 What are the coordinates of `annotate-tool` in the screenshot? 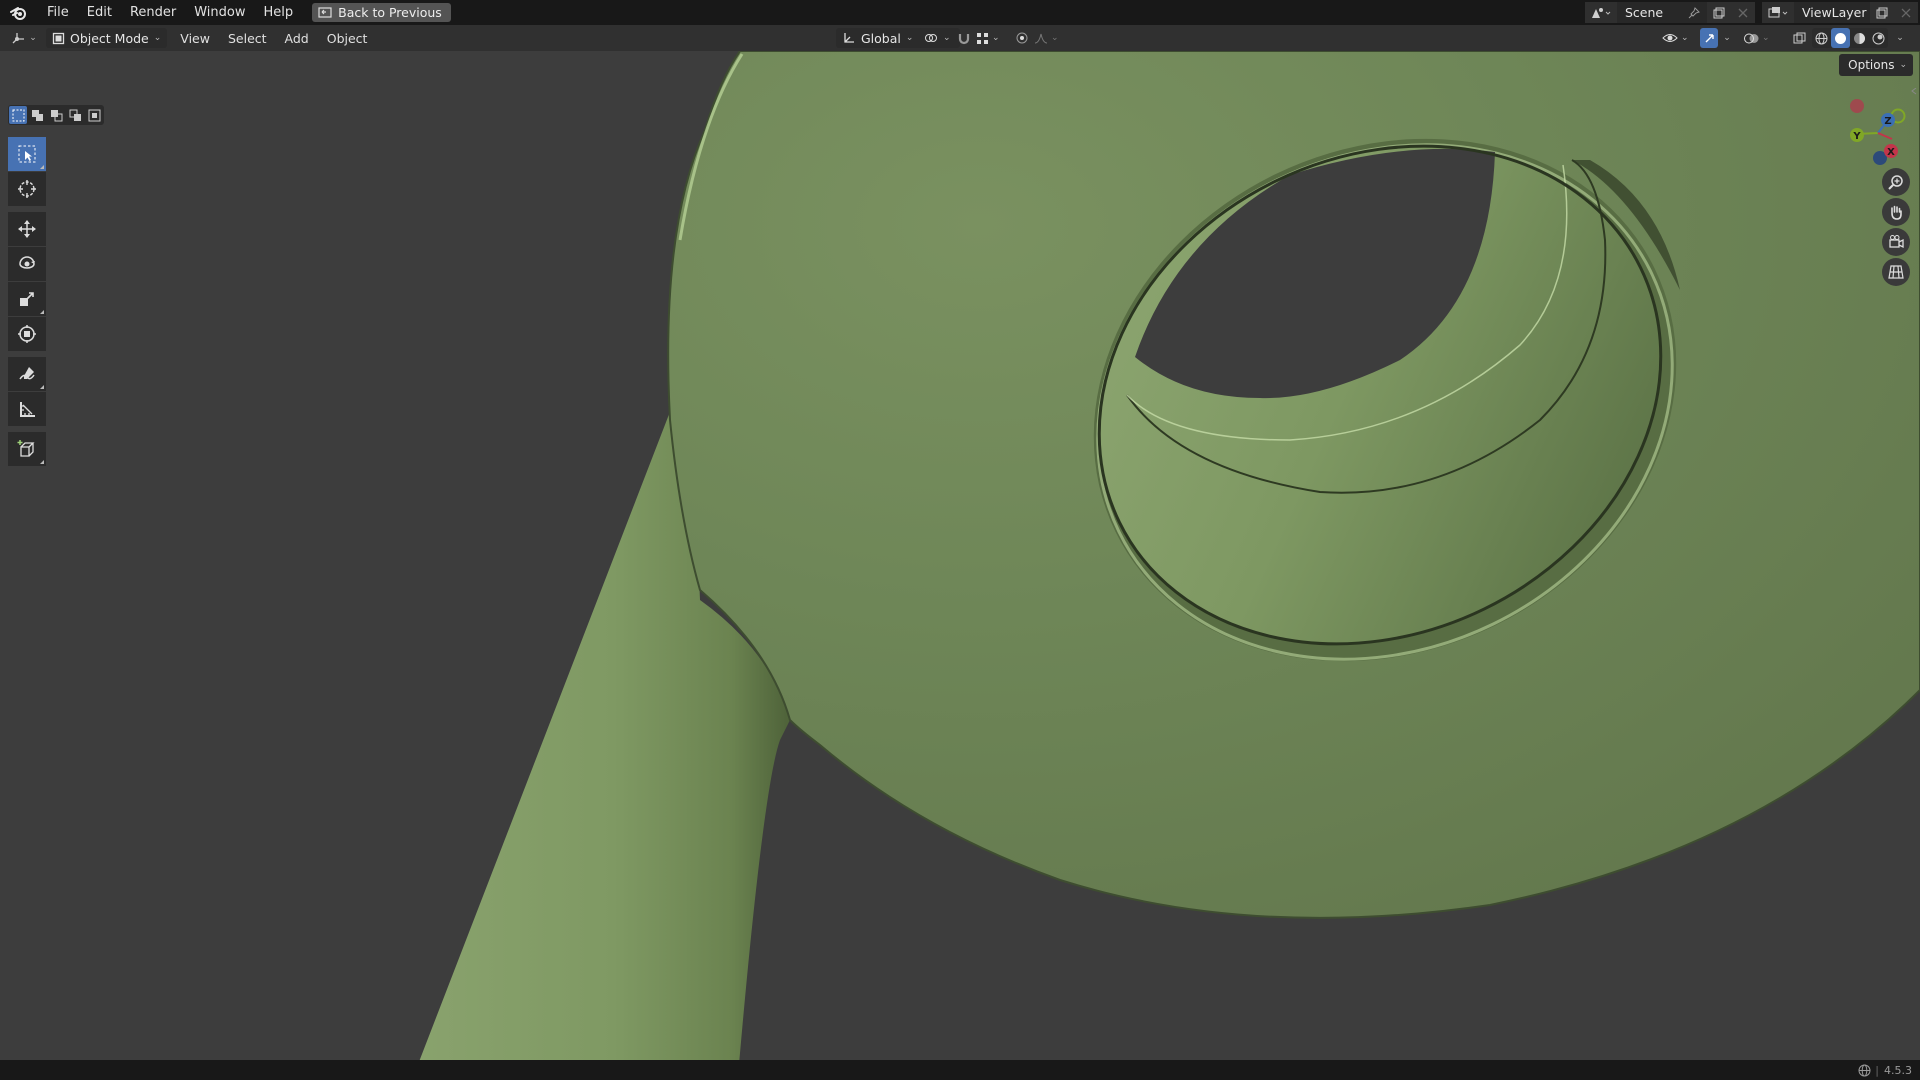 It's located at (27, 374).